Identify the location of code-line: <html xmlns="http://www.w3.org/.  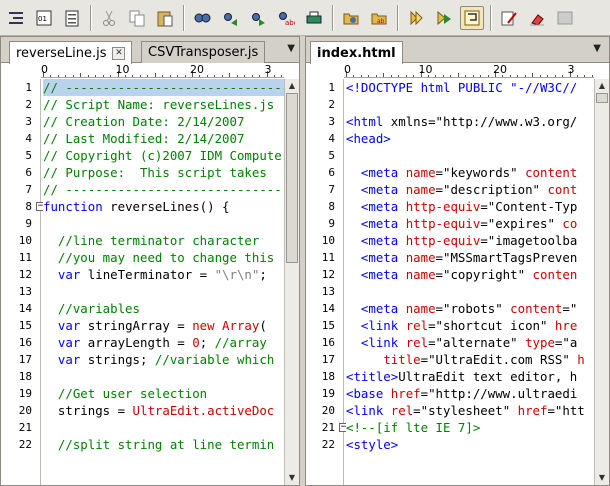
(470, 121).